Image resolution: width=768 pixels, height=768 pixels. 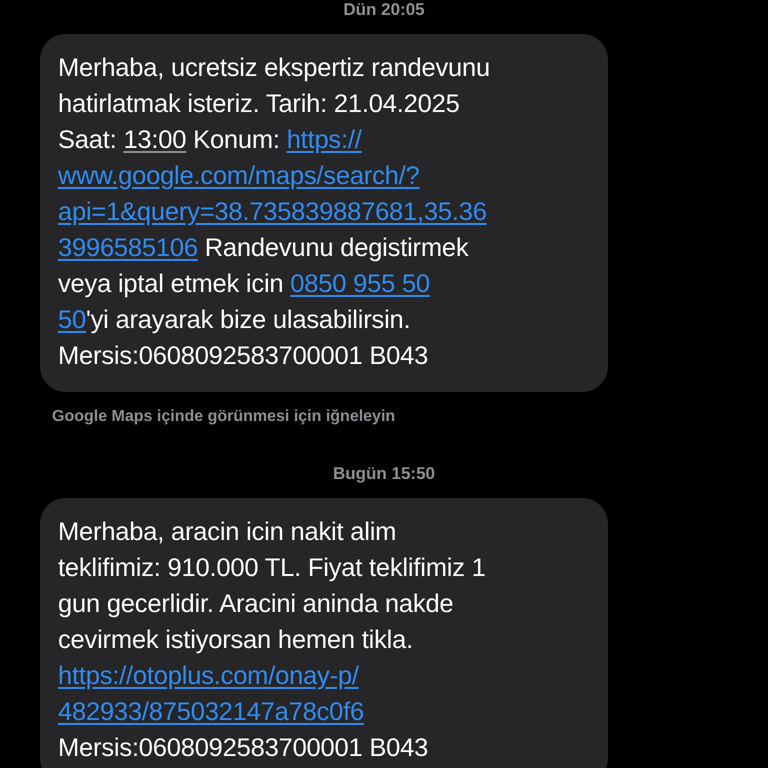 I want to click on link: 482933/875032147a78c0f6, so click(x=211, y=712).